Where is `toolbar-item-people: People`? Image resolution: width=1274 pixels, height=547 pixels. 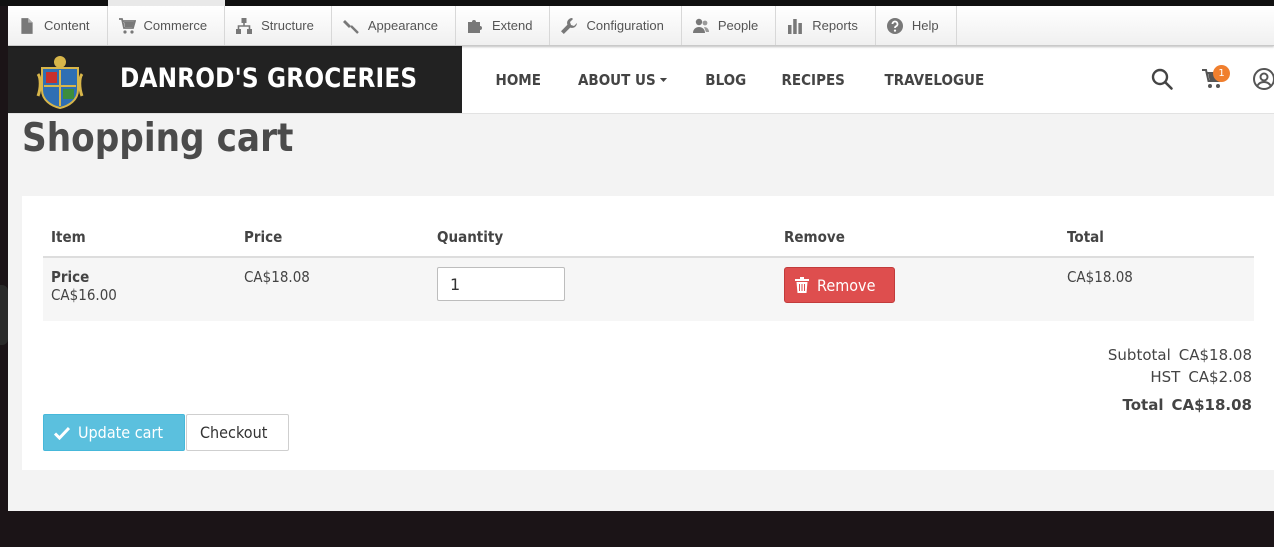 toolbar-item-people: People is located at coordinates (729, 25).